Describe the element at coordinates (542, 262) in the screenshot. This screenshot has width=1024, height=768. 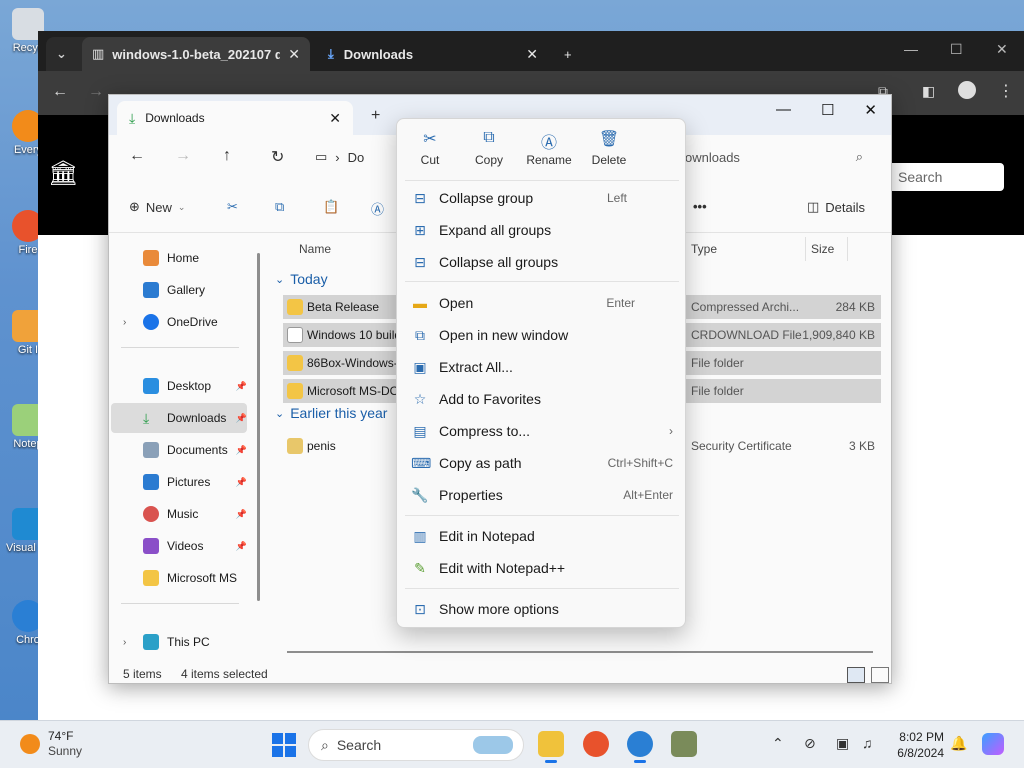
I see `menu-item-collapse-all-groups: ⊟ Collapse all groups` at that location.